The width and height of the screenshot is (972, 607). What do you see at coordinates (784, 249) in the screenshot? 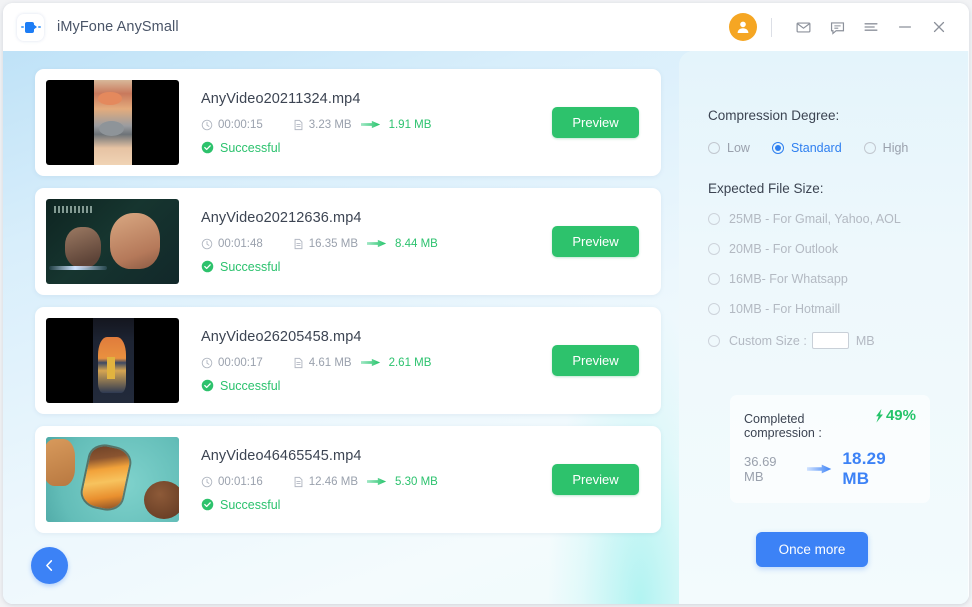
I see `radio-label: 20MB - For Outlook` at bounding box center [784, 249].